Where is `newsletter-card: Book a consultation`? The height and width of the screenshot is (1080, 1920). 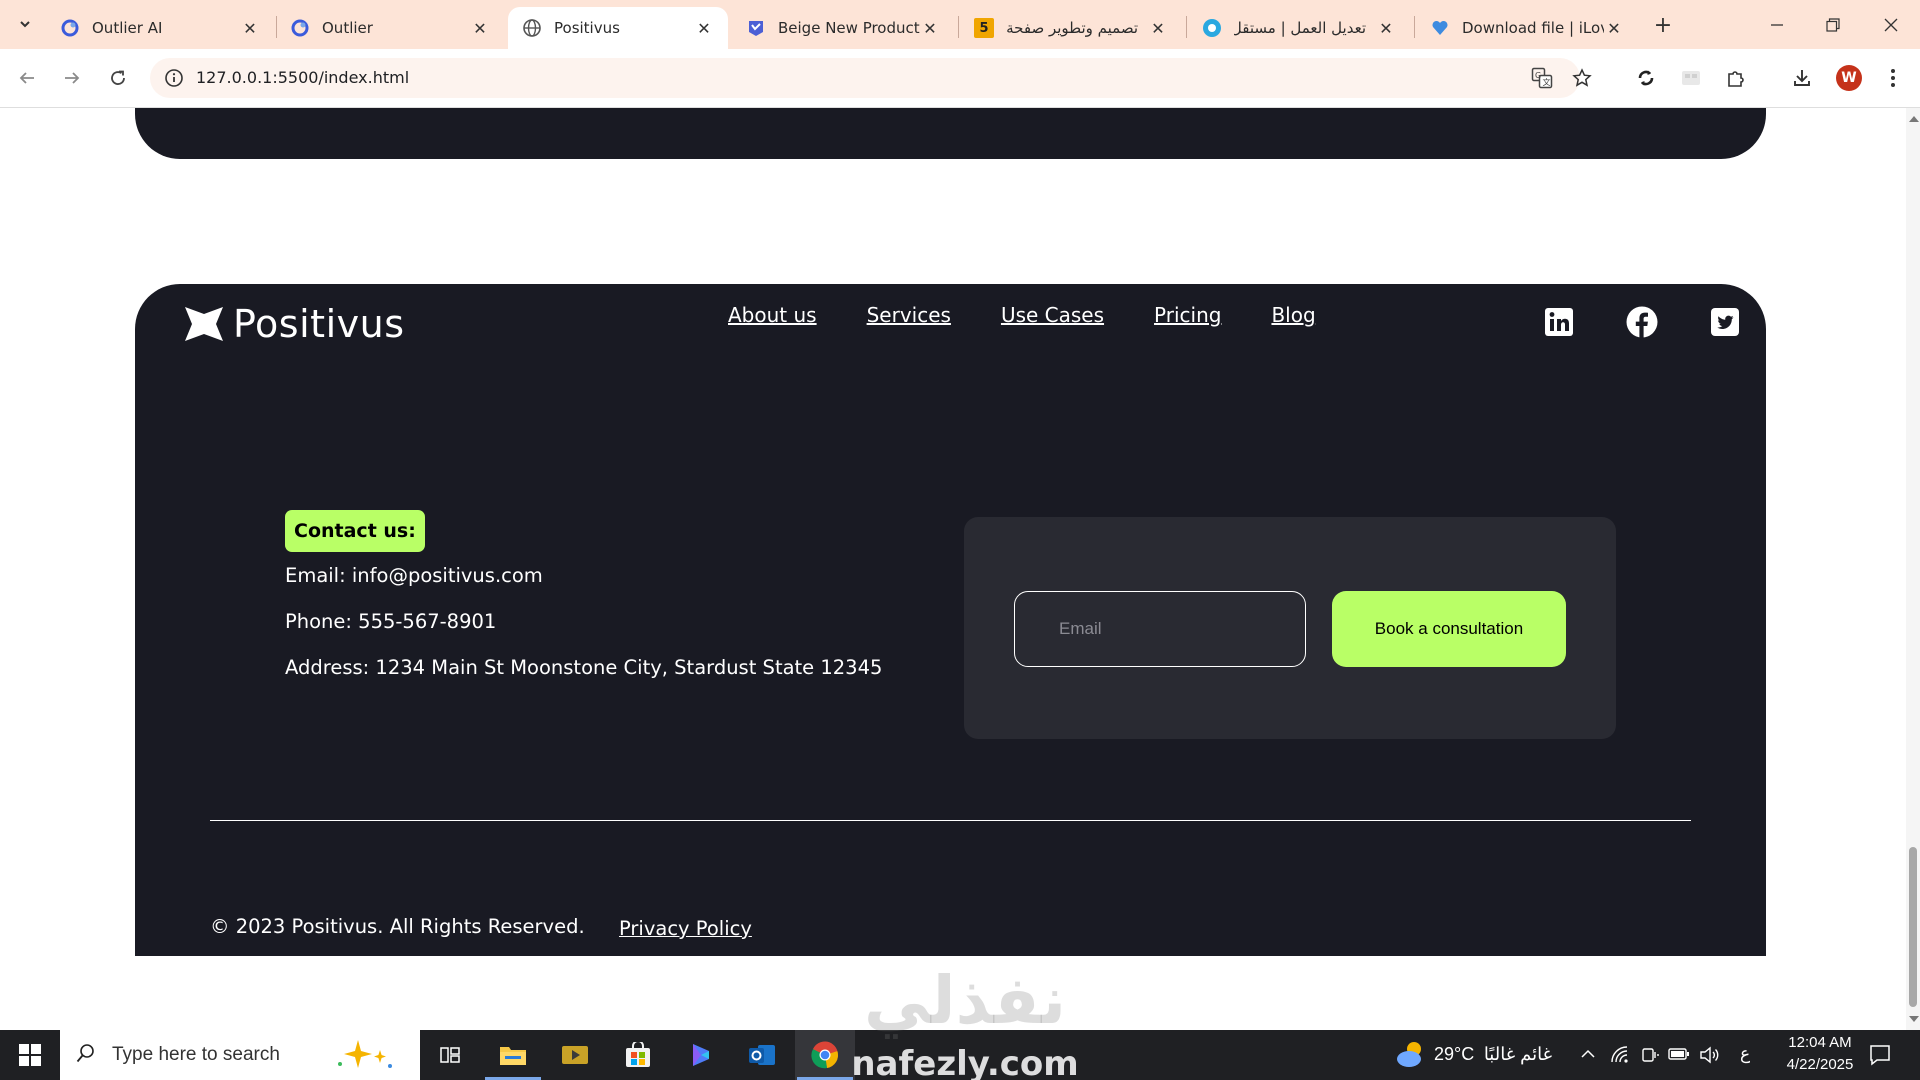 newsletter-card: Book a consultation is located at coordinates (1290, 628).